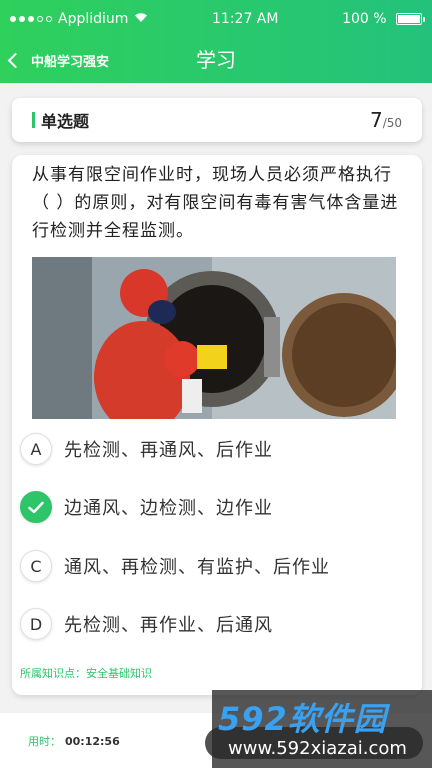 The height and width of the screenshot is (768, 432). Describe the element at coordinates (36, 624) in the screenshot. I see `option-d-marker: D` at that location.